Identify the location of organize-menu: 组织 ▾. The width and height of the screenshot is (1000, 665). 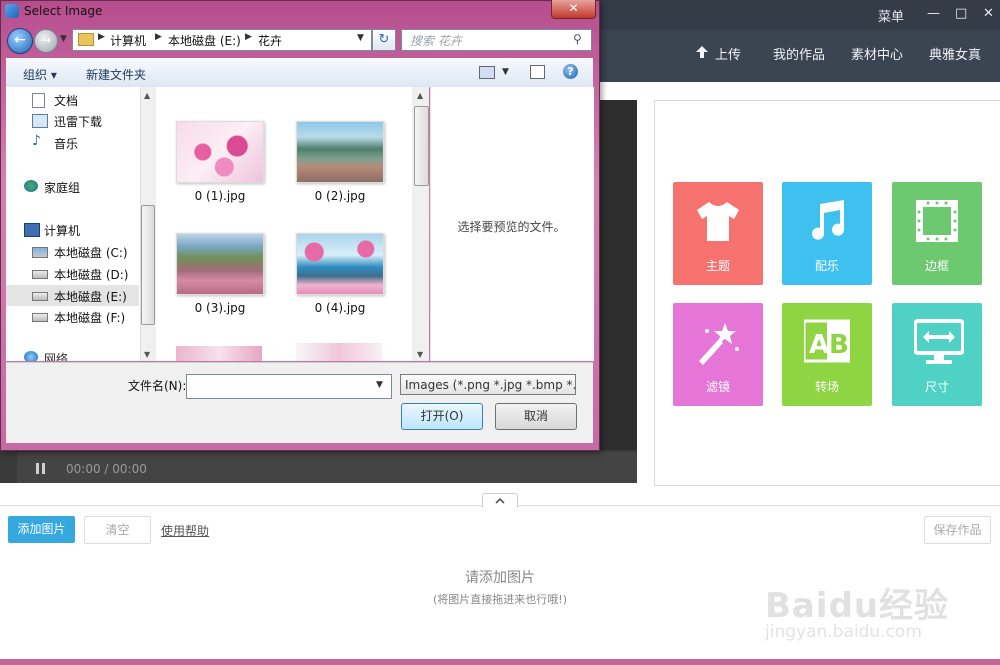
(40, 74).